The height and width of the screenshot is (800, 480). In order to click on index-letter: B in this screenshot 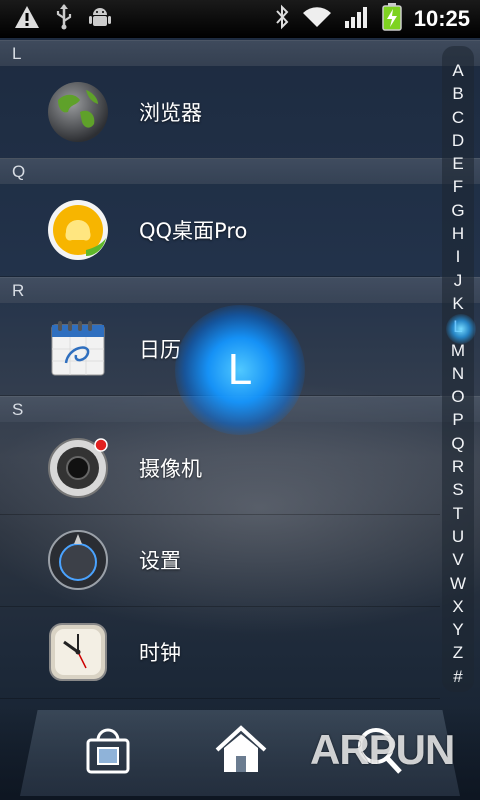, I will do `click(458, 93)`.